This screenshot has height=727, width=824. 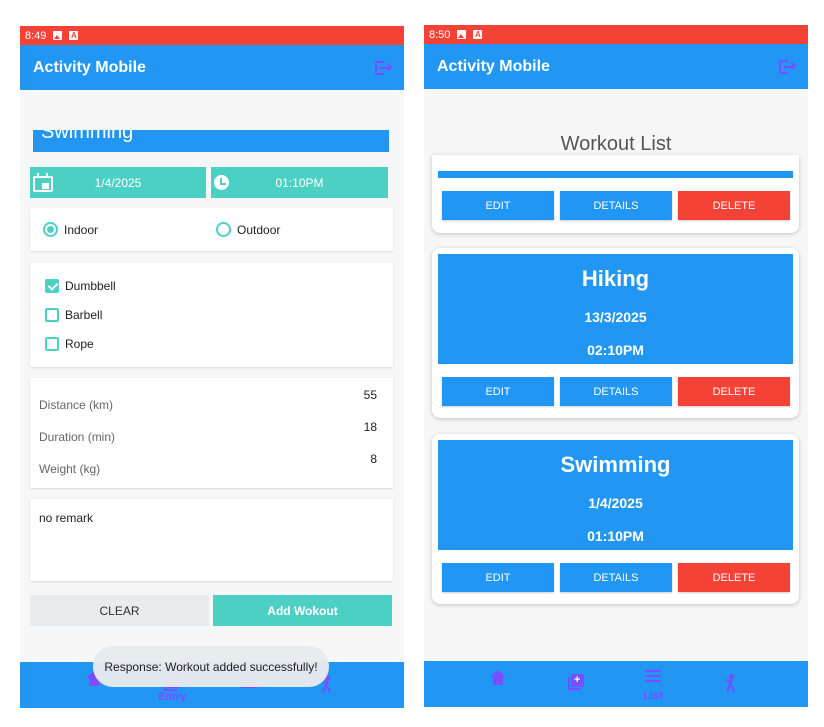 I want to click on home-icon, so click(x=498, y=679).